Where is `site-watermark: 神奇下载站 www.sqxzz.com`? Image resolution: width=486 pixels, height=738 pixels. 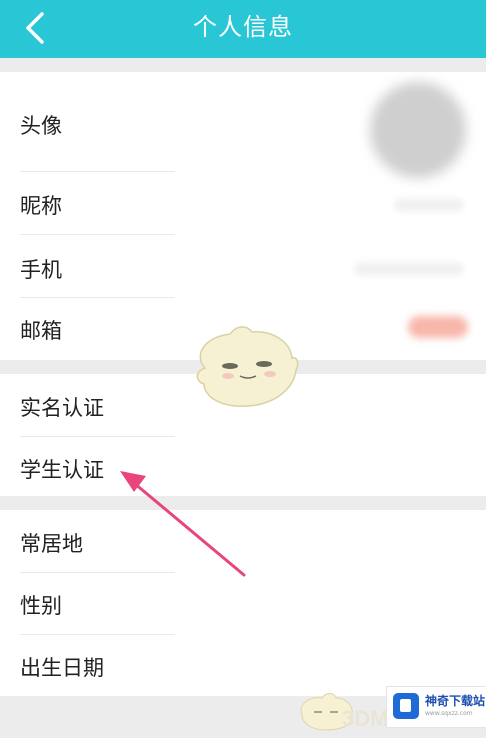
site-watermark: 神奇下载站 www.sqxzz.com is located at coordinates (436, 707).